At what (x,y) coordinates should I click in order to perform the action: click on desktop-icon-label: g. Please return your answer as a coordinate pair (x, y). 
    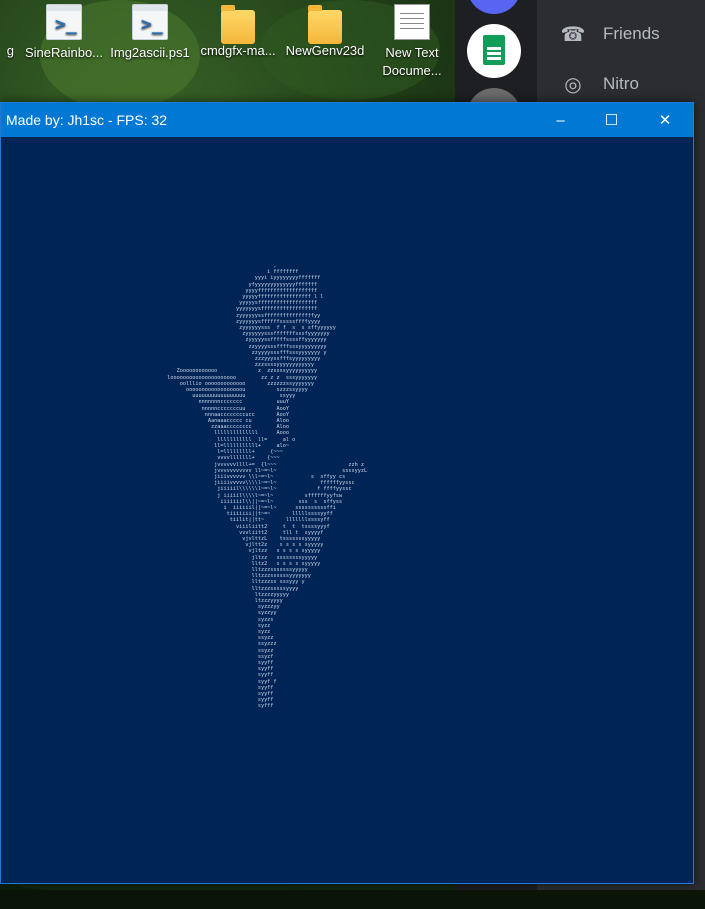
    Looking at the image, I should click on (10, 50).